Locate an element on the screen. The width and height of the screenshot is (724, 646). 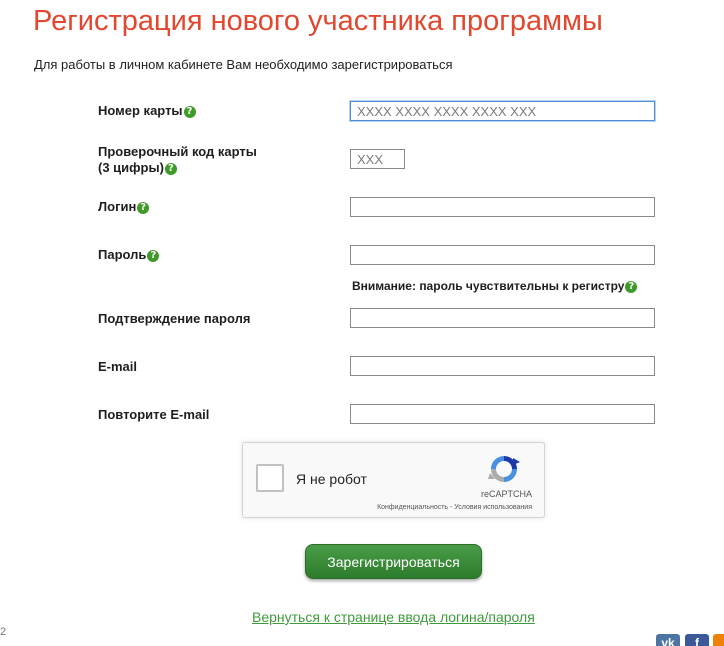
login-label: Логин? is located at coordinates (124, 207).